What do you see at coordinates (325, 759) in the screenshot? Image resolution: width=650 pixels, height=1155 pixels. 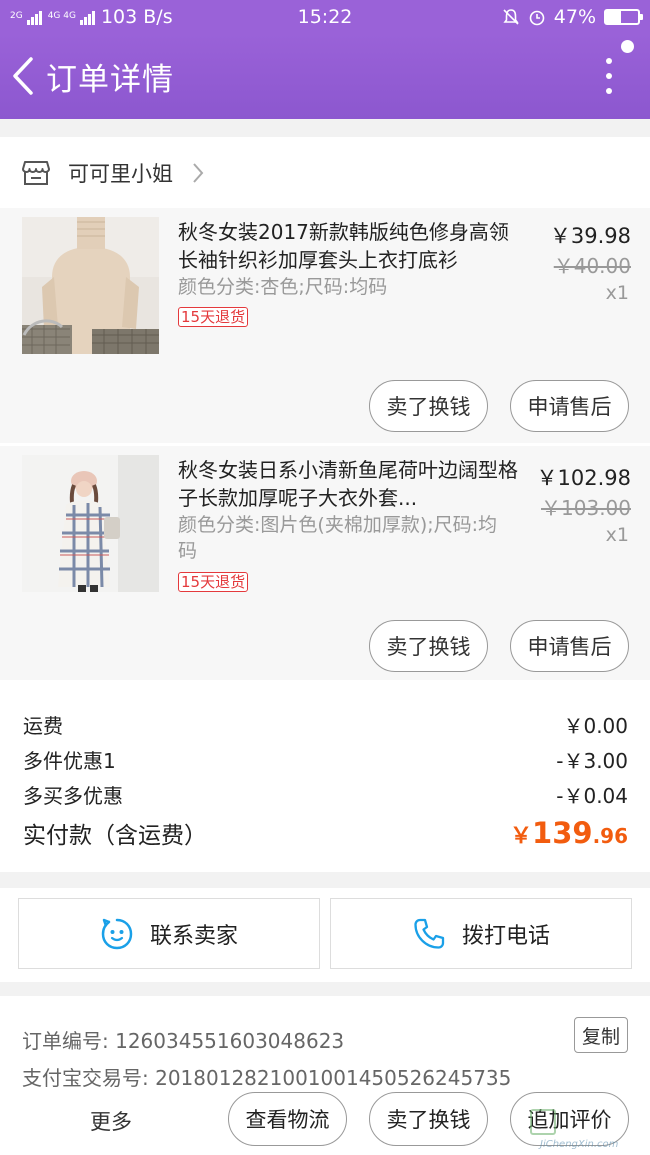 I see `discount-row: 多件优惠1 -￥3.00` at bounding box center [325, 759].